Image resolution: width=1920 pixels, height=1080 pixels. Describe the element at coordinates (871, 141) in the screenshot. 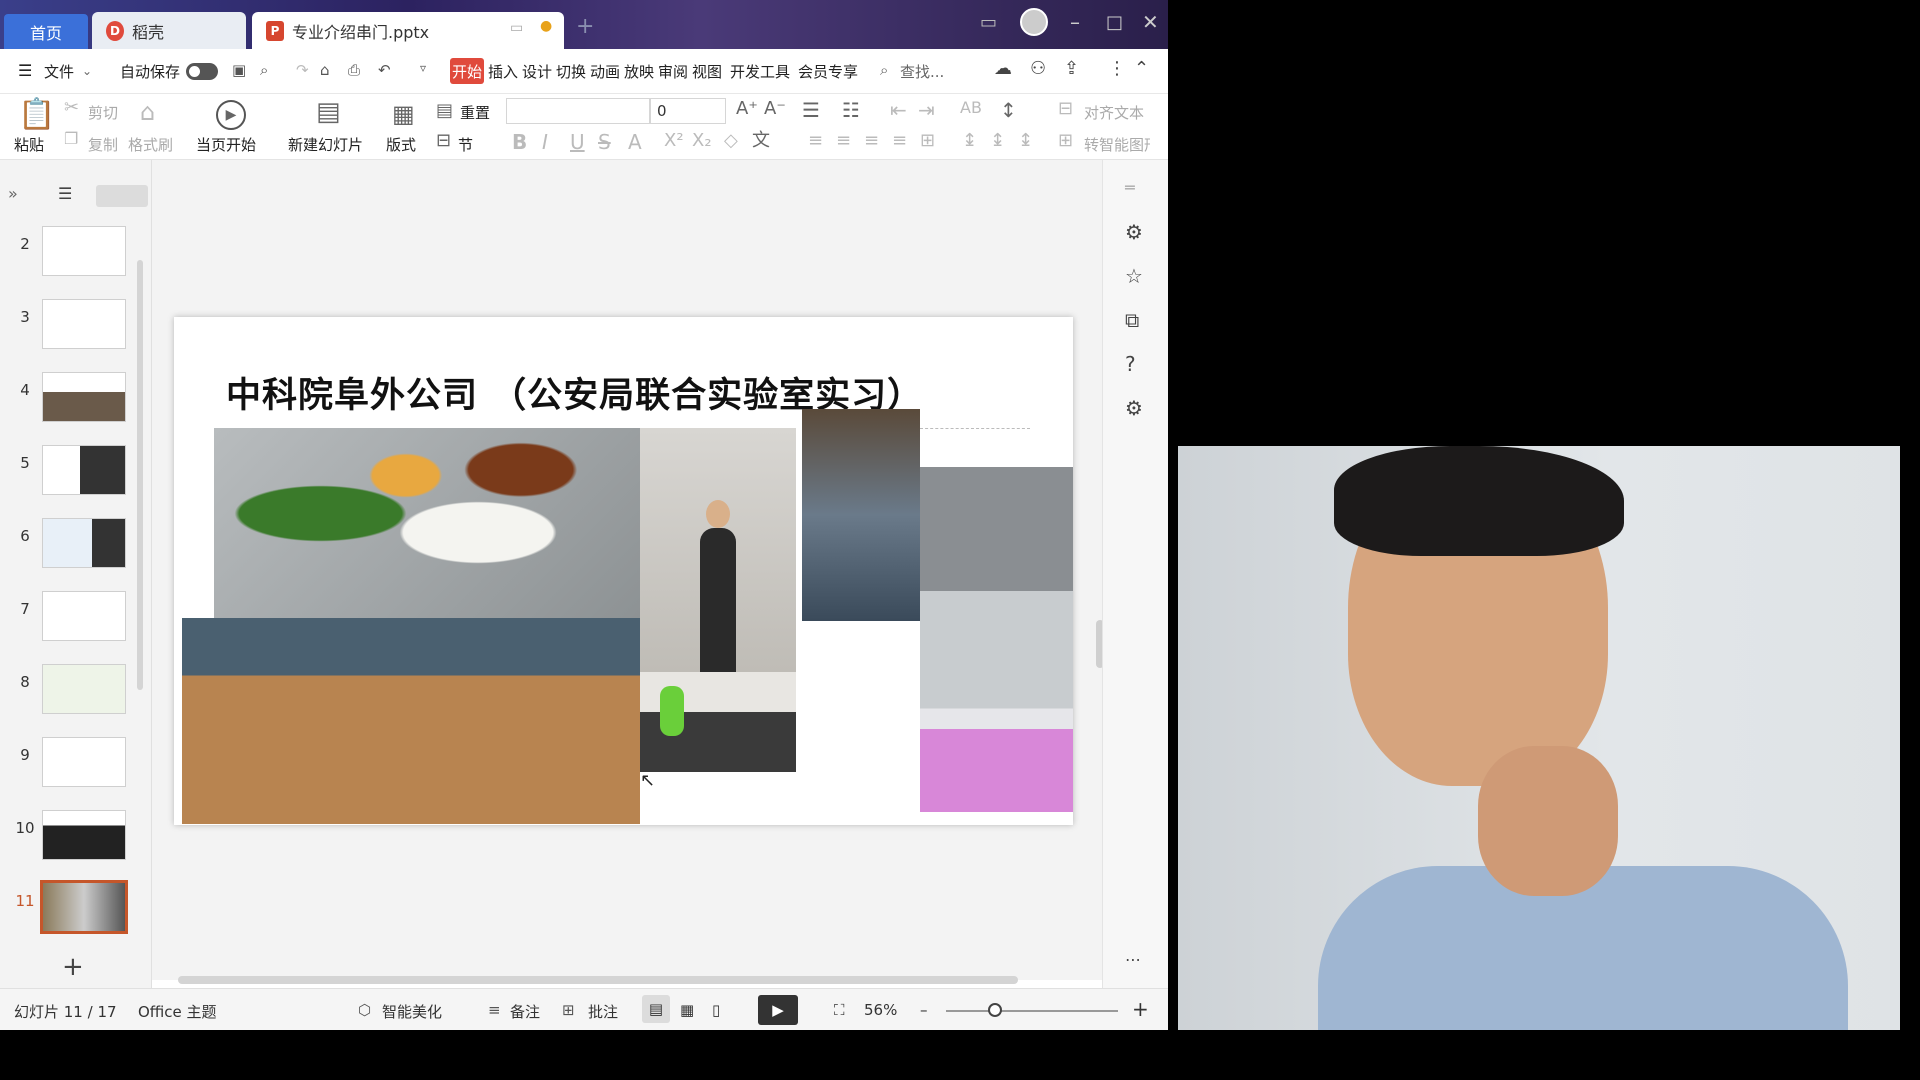

I see `align-right-icon: ≡` at that location.